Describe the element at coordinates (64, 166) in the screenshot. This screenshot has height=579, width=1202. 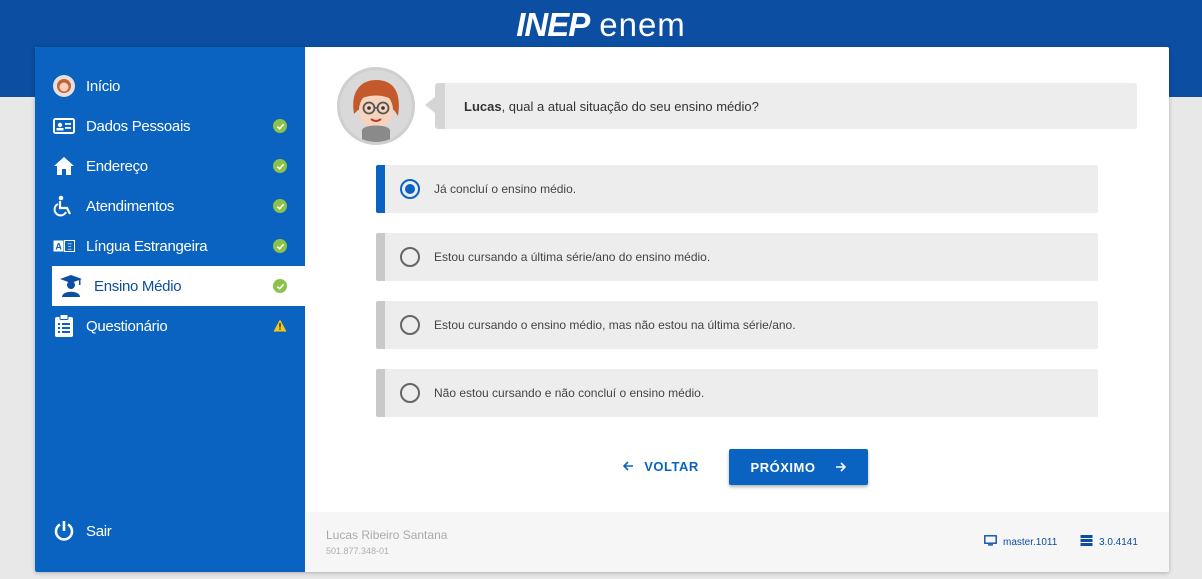
I see `home-icon` at that location.